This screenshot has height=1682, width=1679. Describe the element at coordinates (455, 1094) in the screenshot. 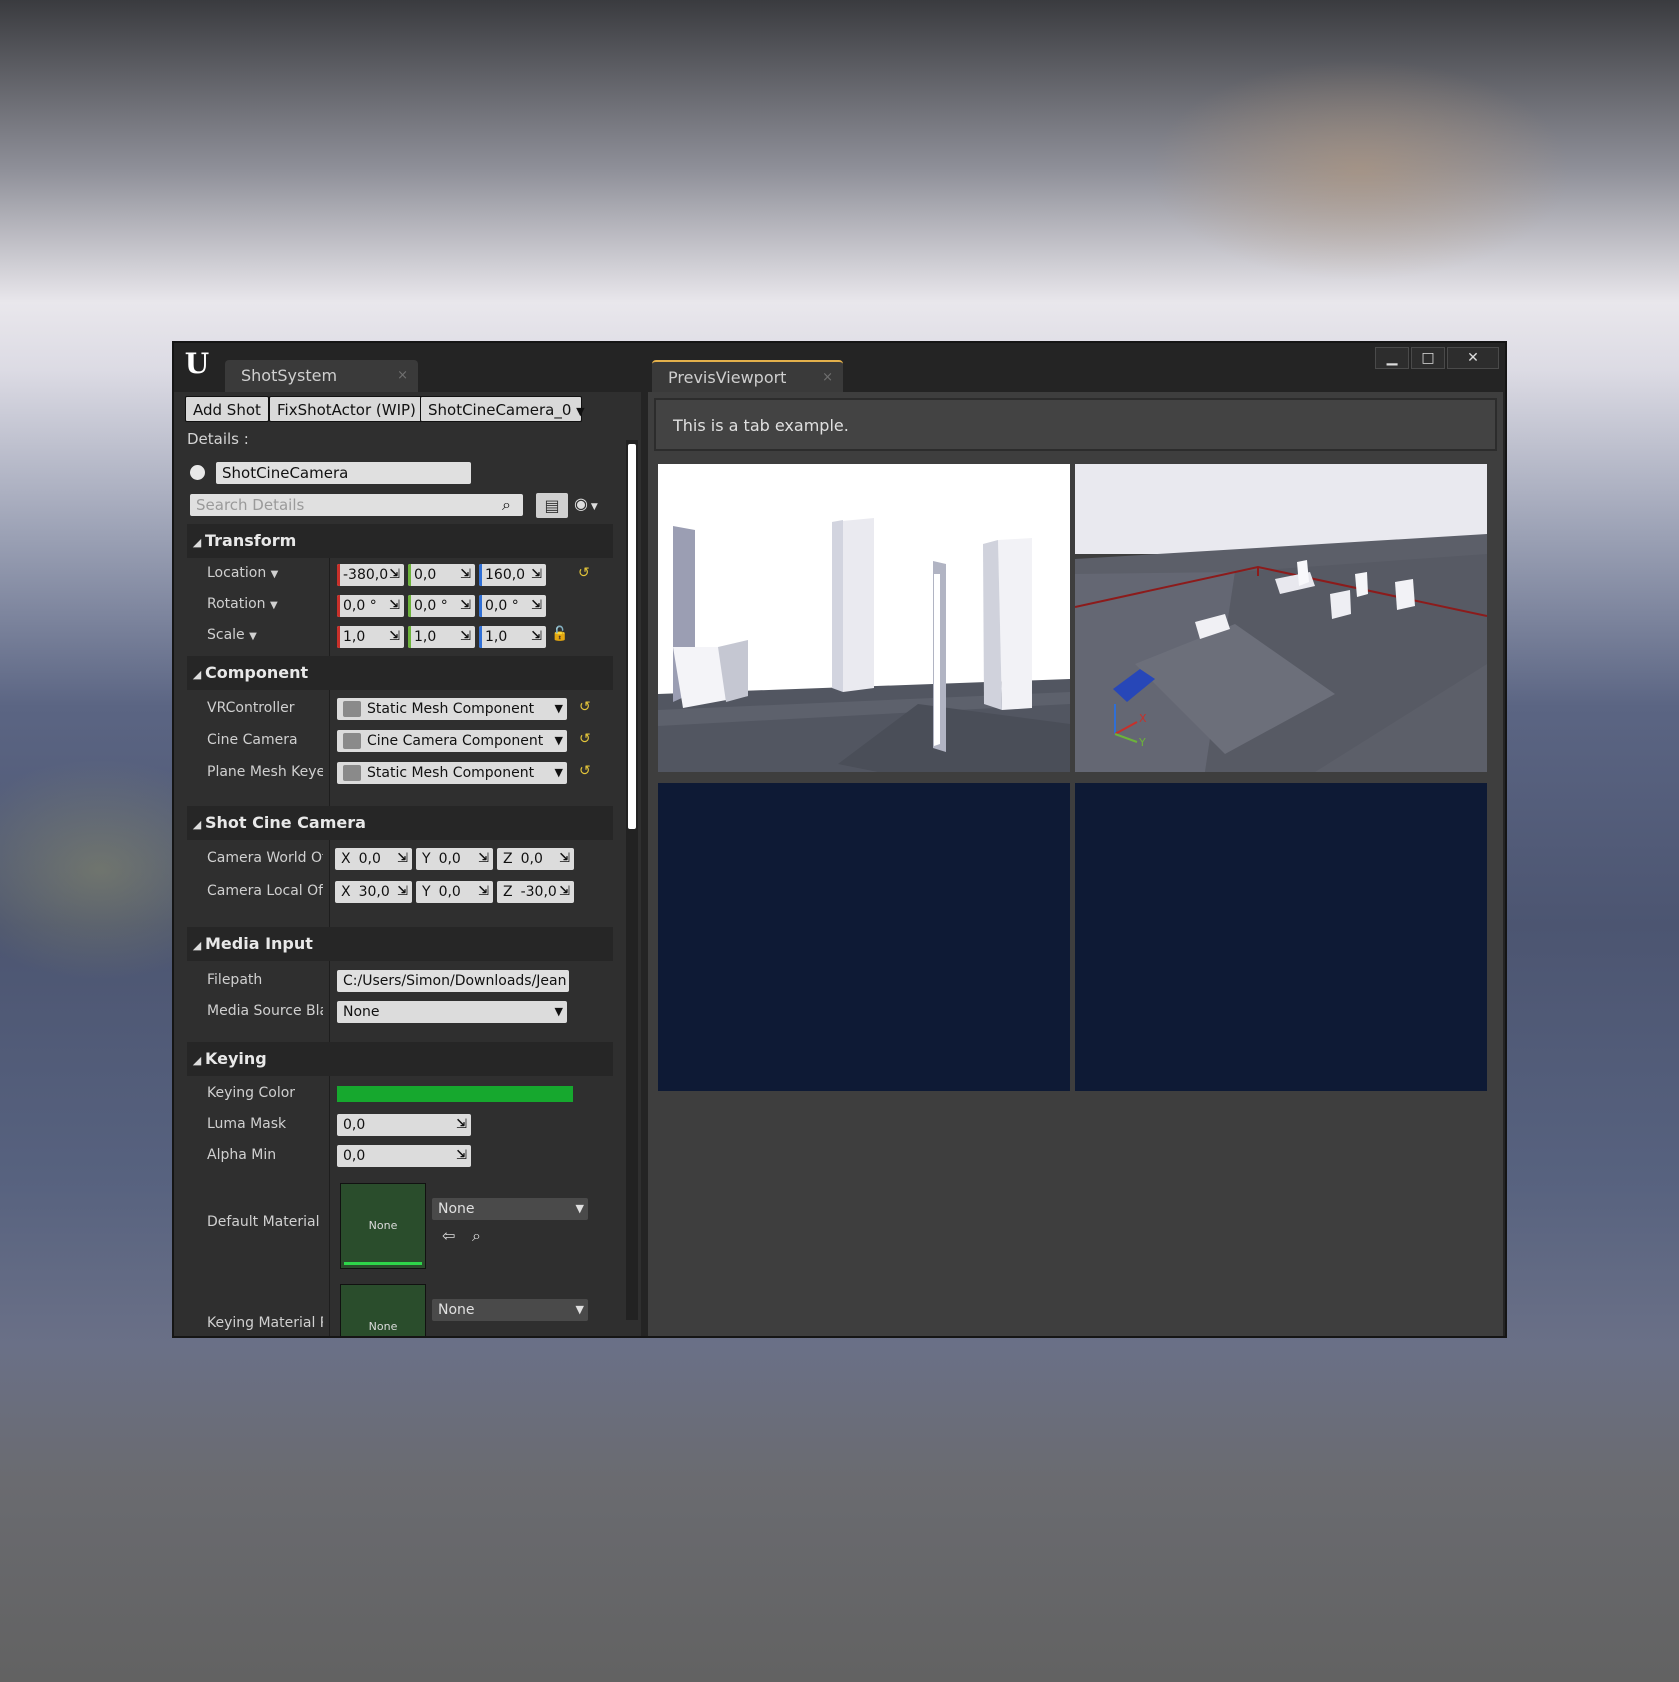

I see `keying-color-swatch` at that location.